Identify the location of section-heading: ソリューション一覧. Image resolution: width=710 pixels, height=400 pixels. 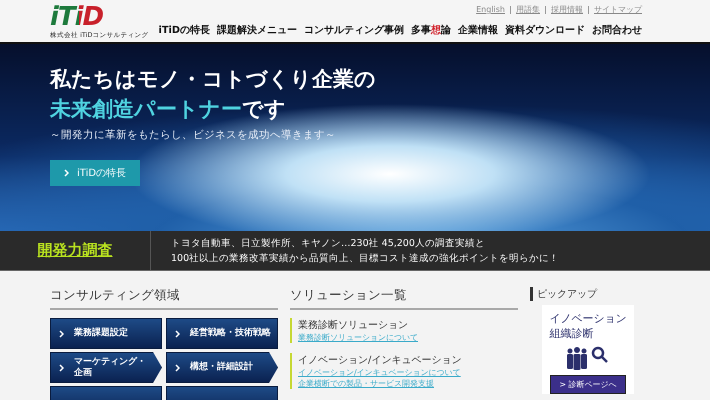
(404, 298).